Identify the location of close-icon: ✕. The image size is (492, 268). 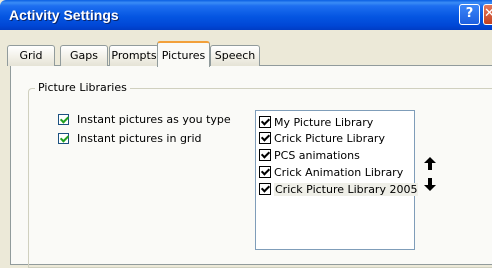
(488, 13).